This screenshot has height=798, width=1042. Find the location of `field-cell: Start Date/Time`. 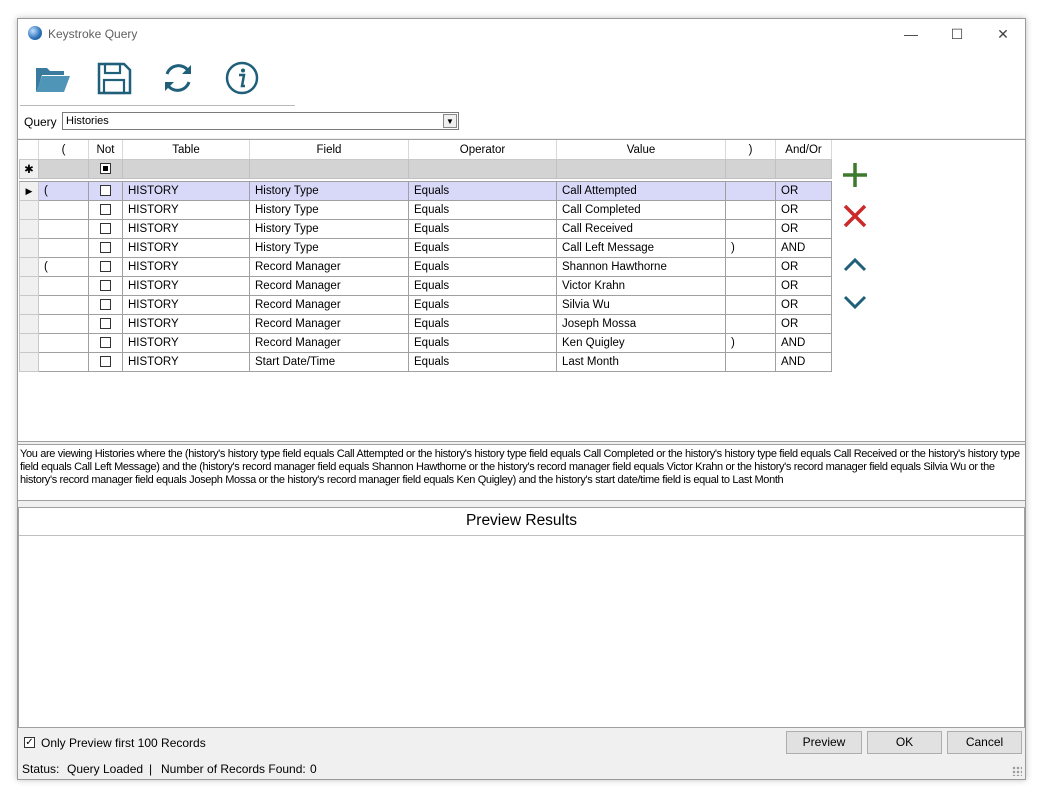

field-cell: Start Date/Time is located at coordinates (329, 362).